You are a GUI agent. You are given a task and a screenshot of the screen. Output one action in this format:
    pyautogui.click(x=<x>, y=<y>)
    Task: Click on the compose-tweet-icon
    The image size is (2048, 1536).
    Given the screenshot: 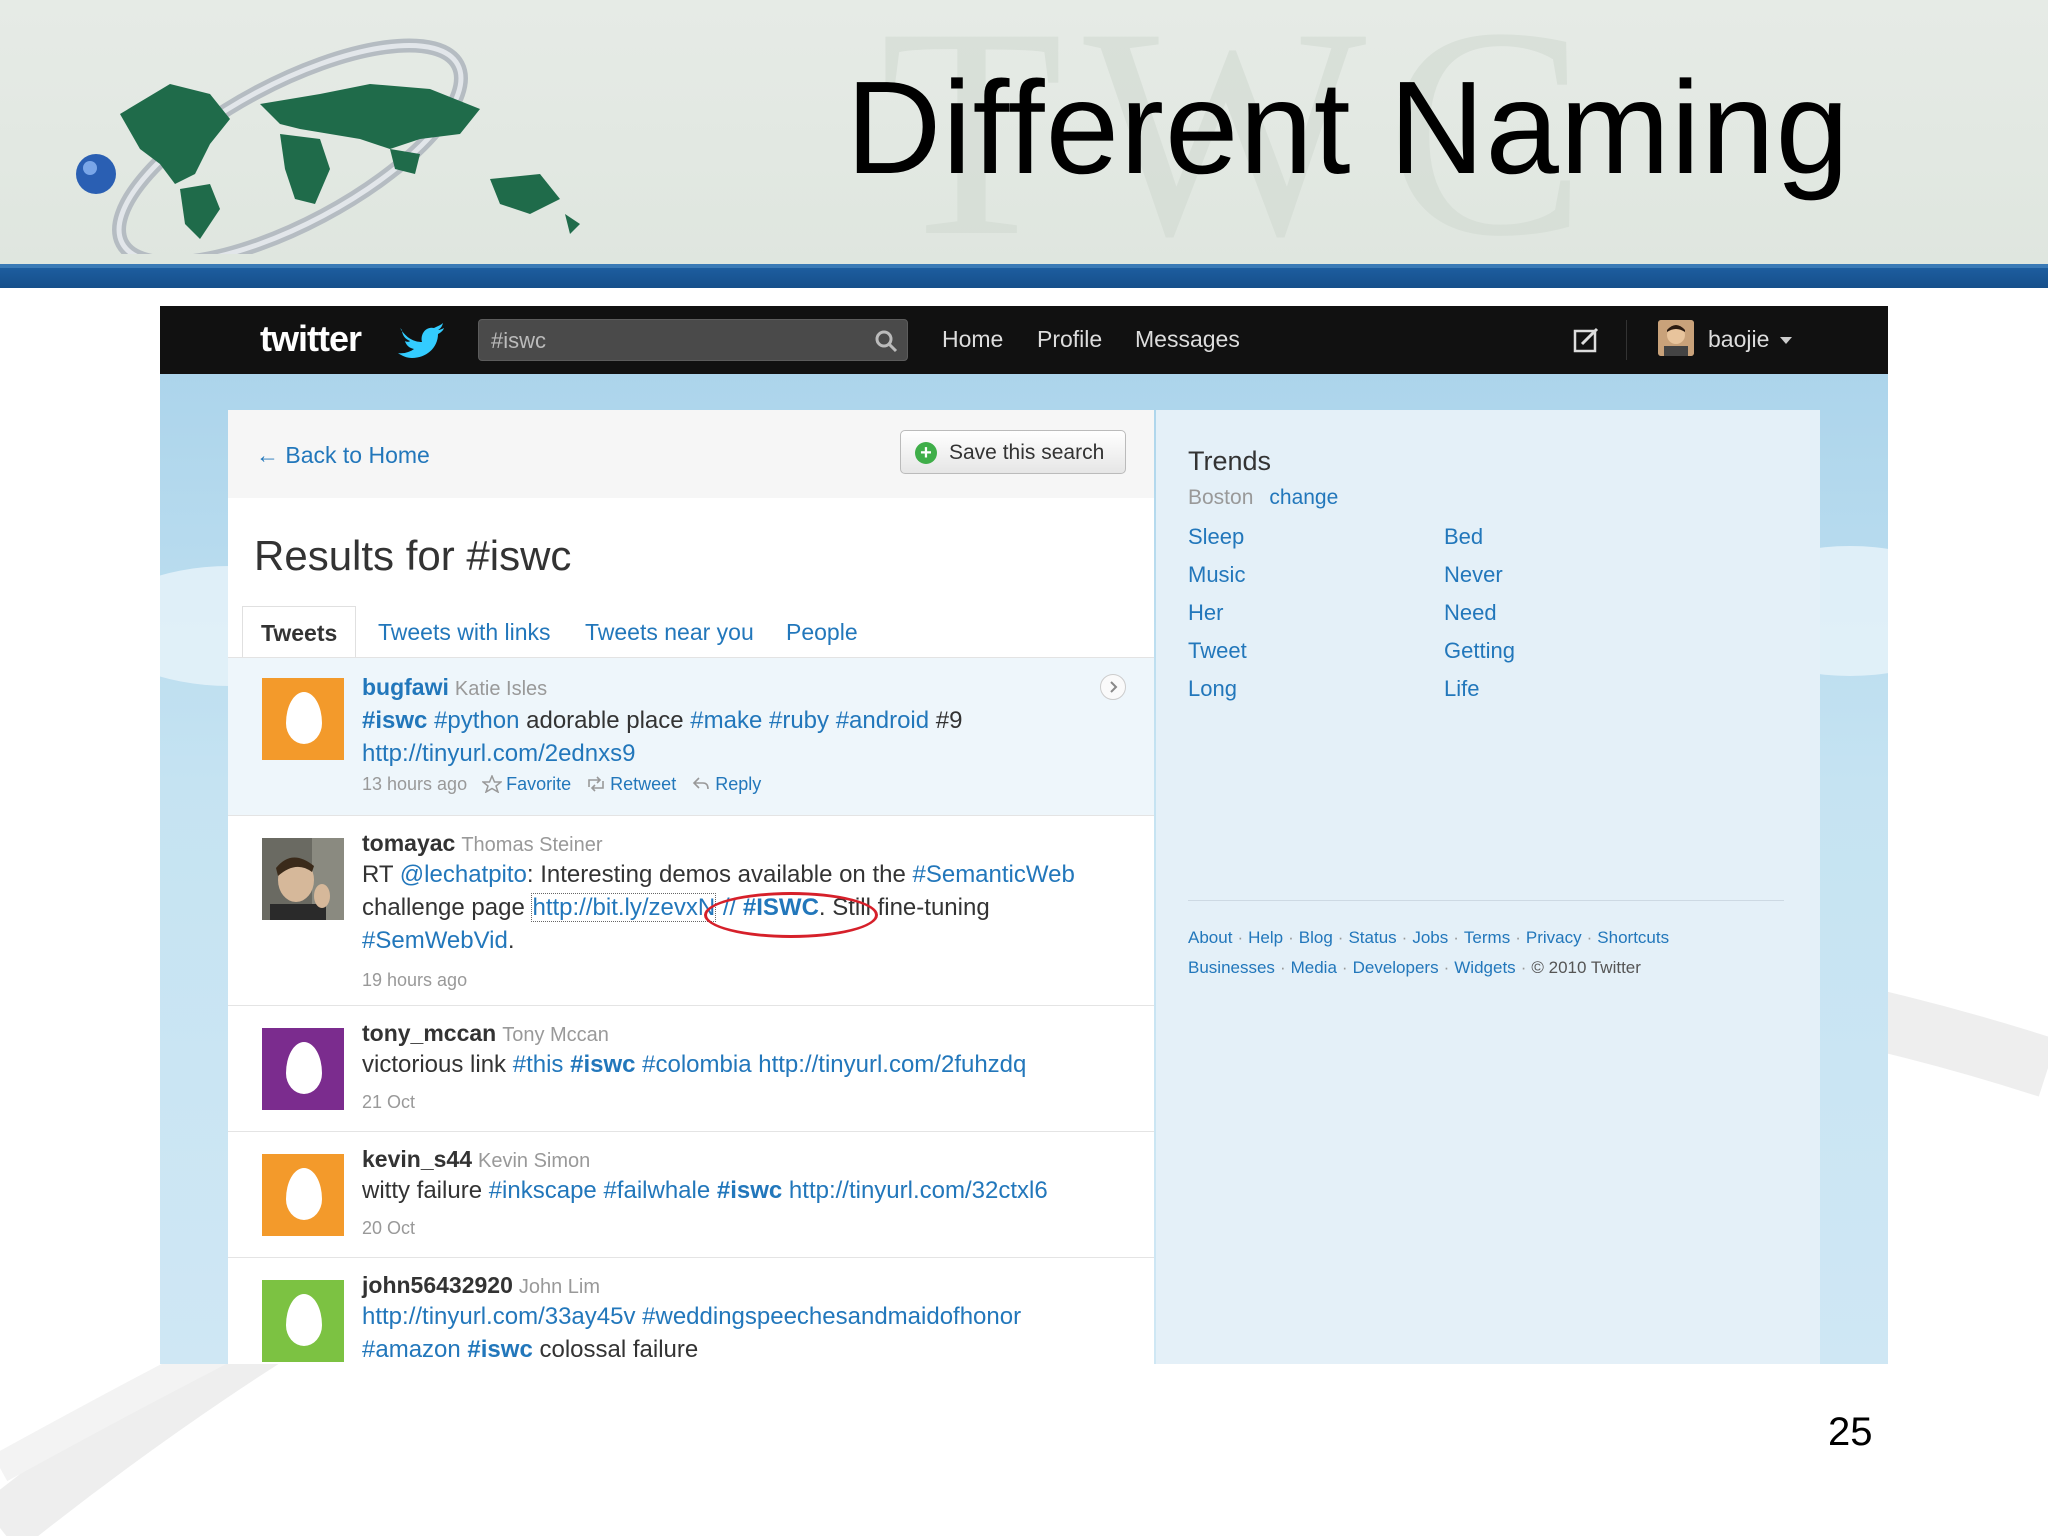 What is the action you would take?
    pyautogui.click(x=1586, y=340)
    